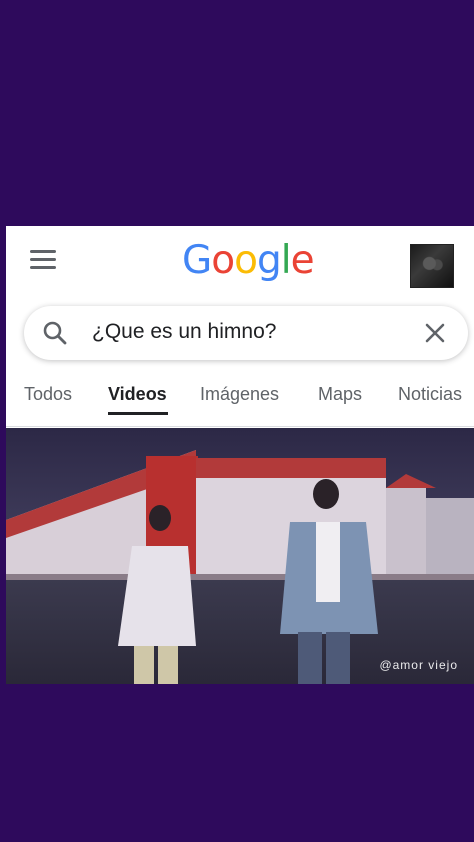 Image resolution: width=474 pixels, height=842 pixels. I want to click on tab-maps: Maps, so click(340, 394).